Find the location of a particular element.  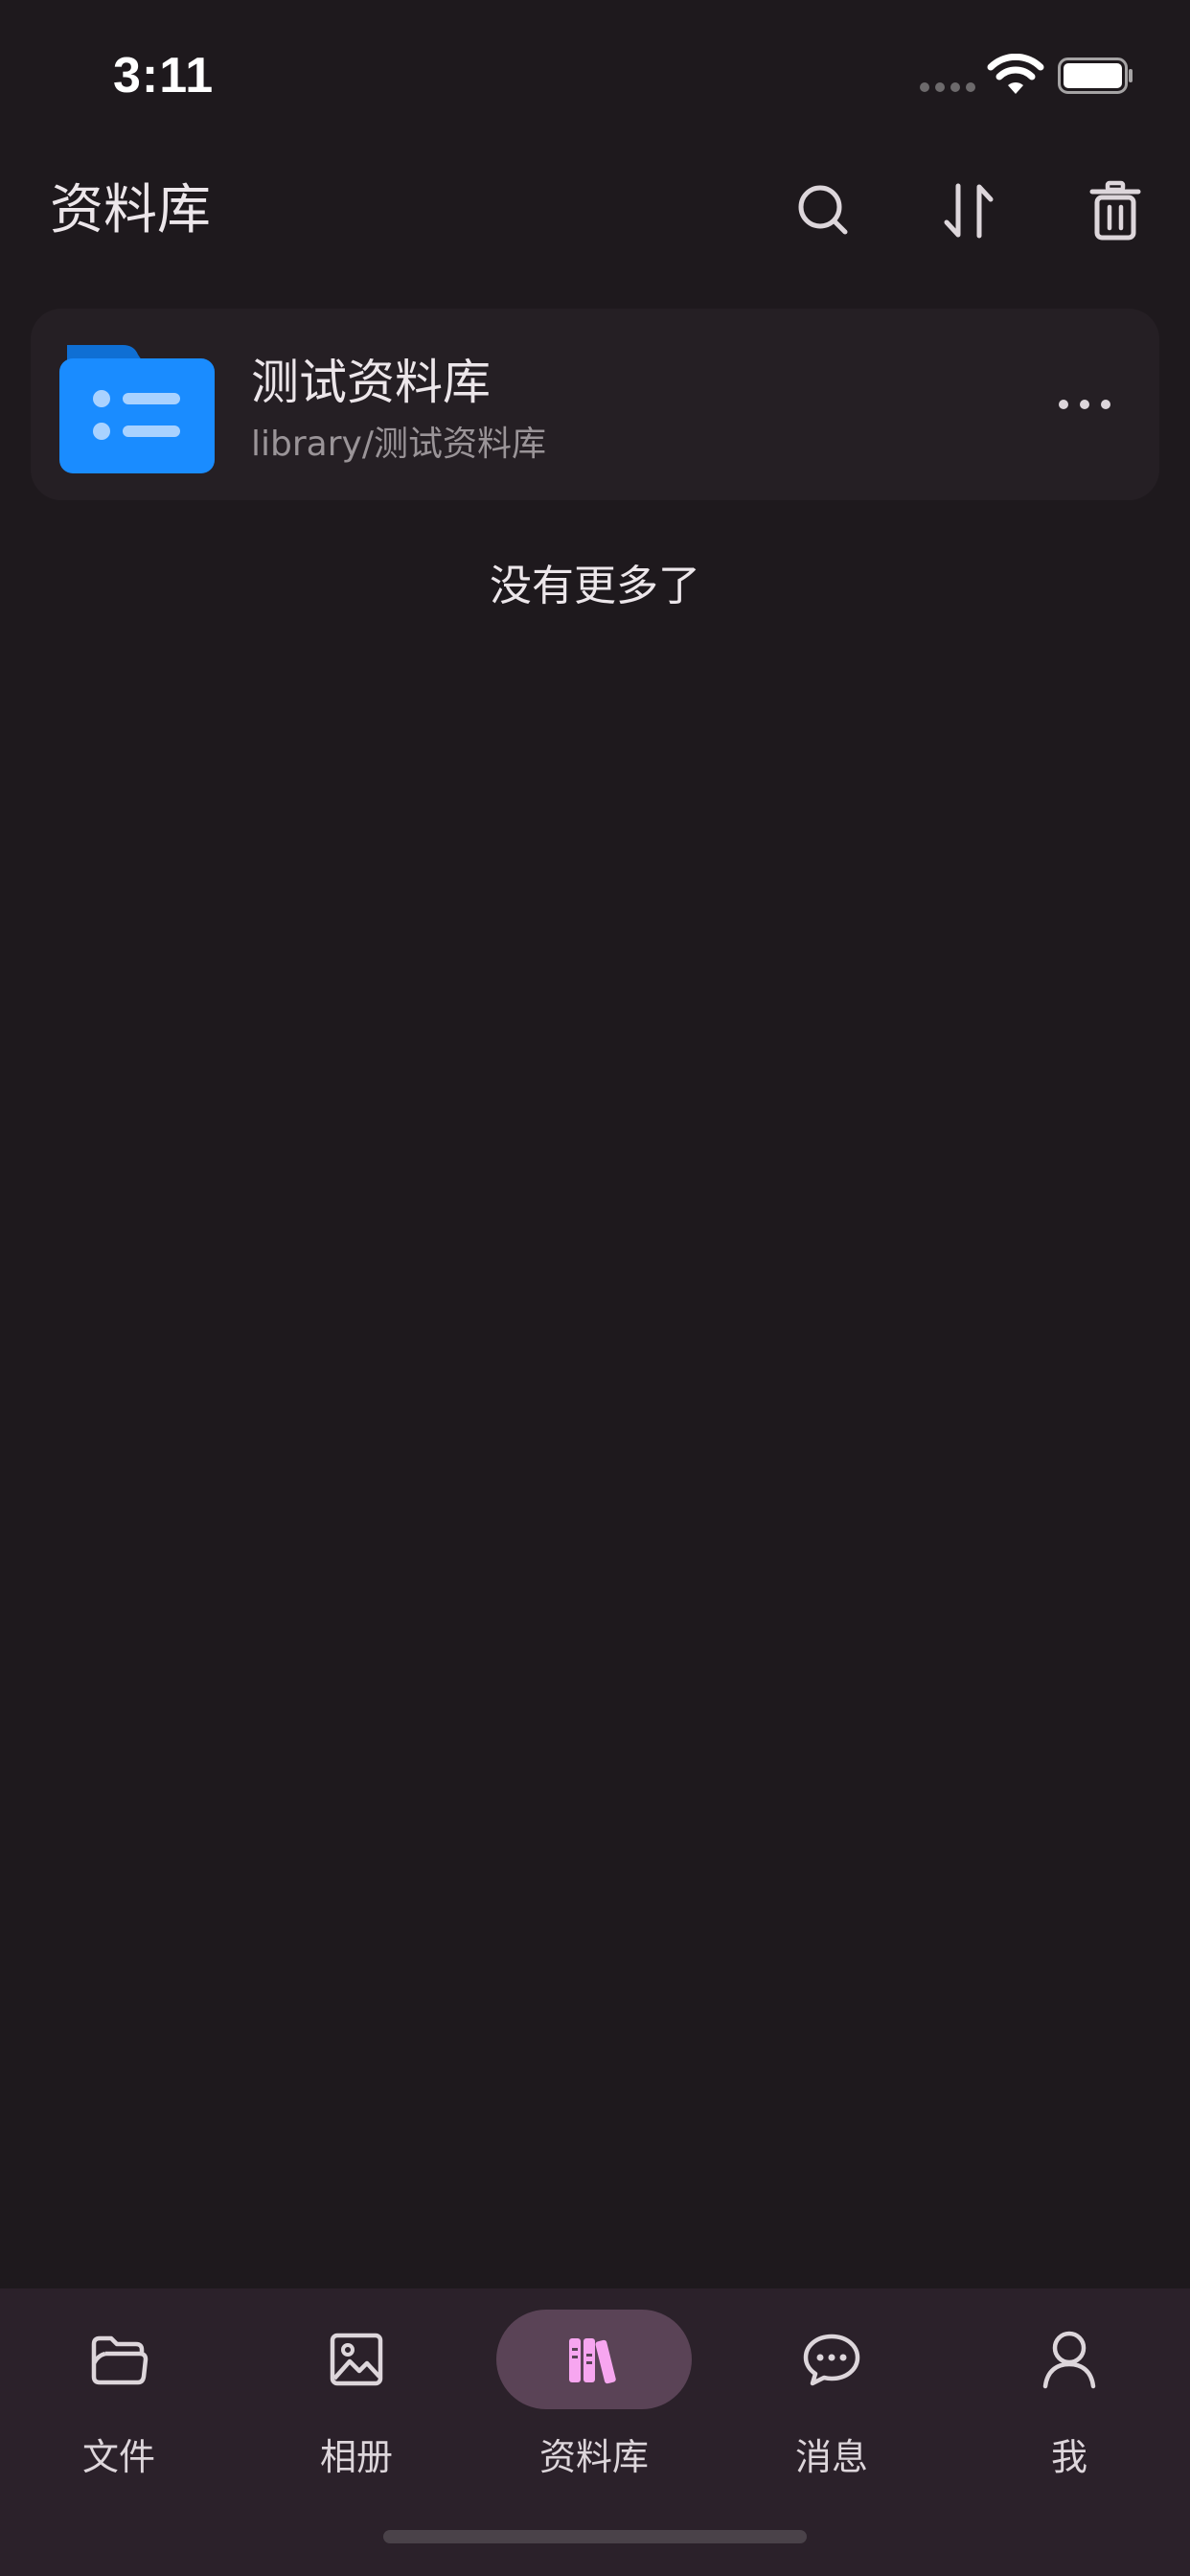

nav-label-me: 我 is located at coordinates (1069, 2457).